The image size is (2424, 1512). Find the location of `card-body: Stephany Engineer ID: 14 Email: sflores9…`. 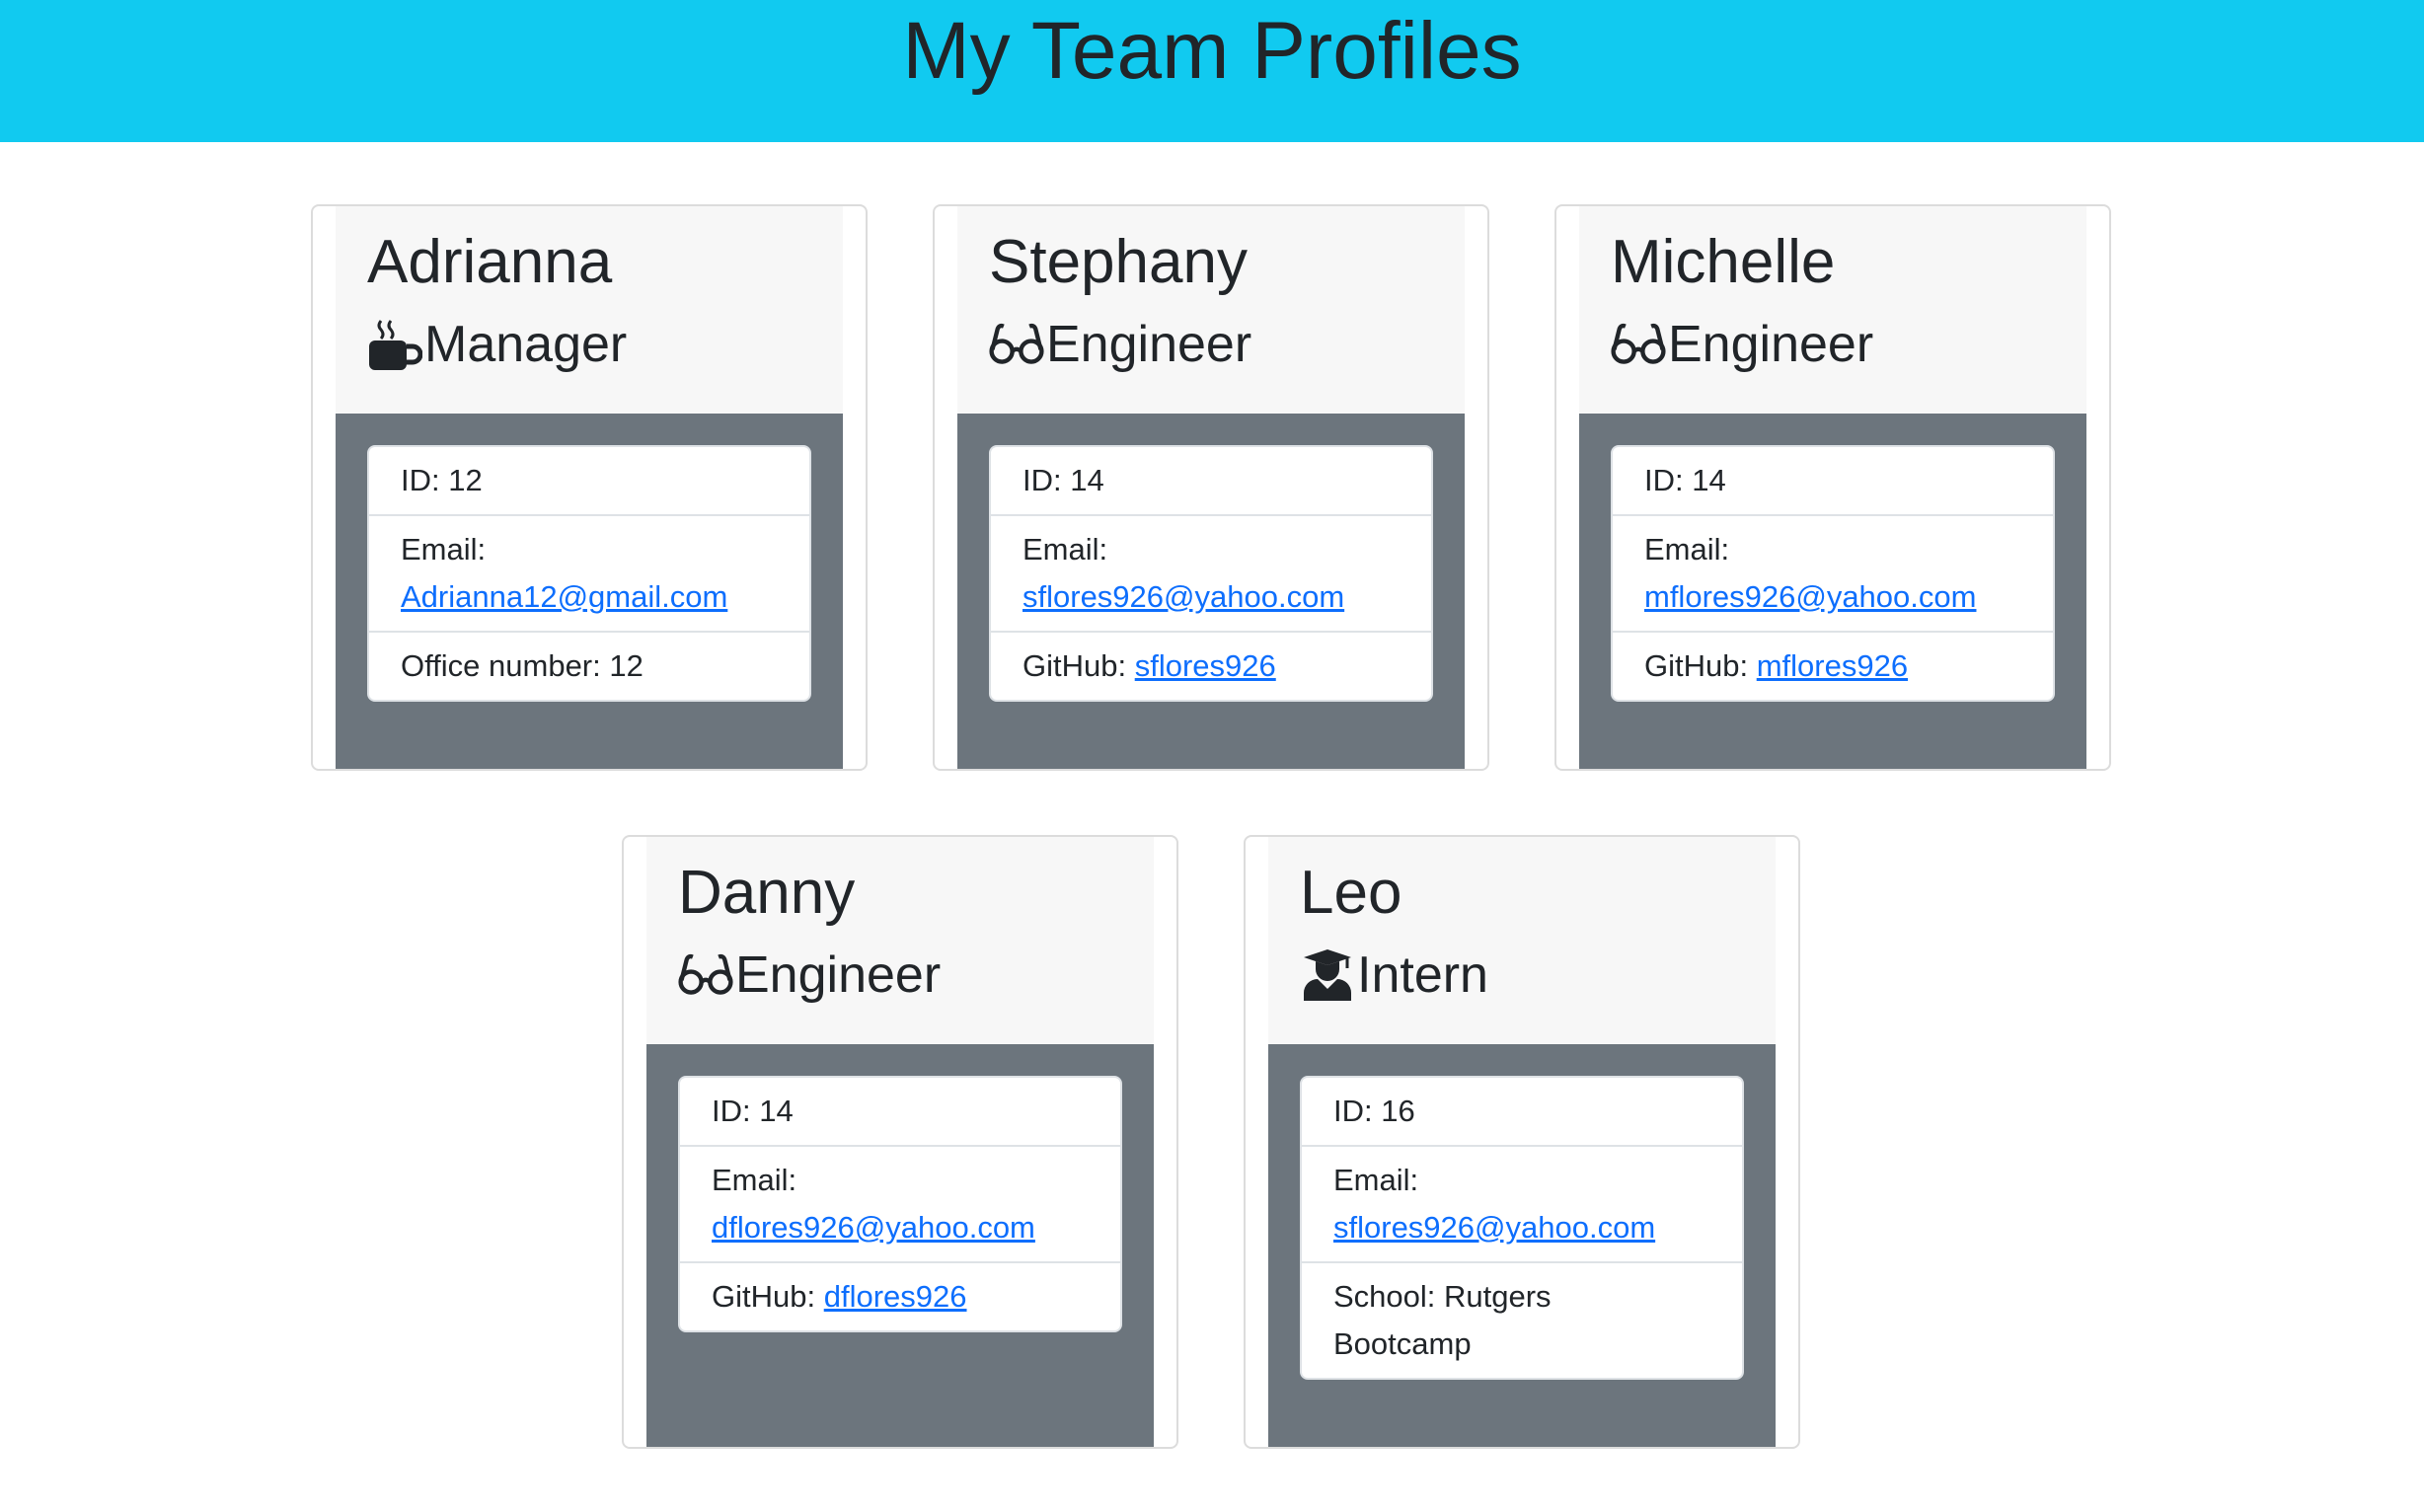

card-body: Stephany Engineer ID: 14 Email: sflores9… is located at coordinates (1211, 488).